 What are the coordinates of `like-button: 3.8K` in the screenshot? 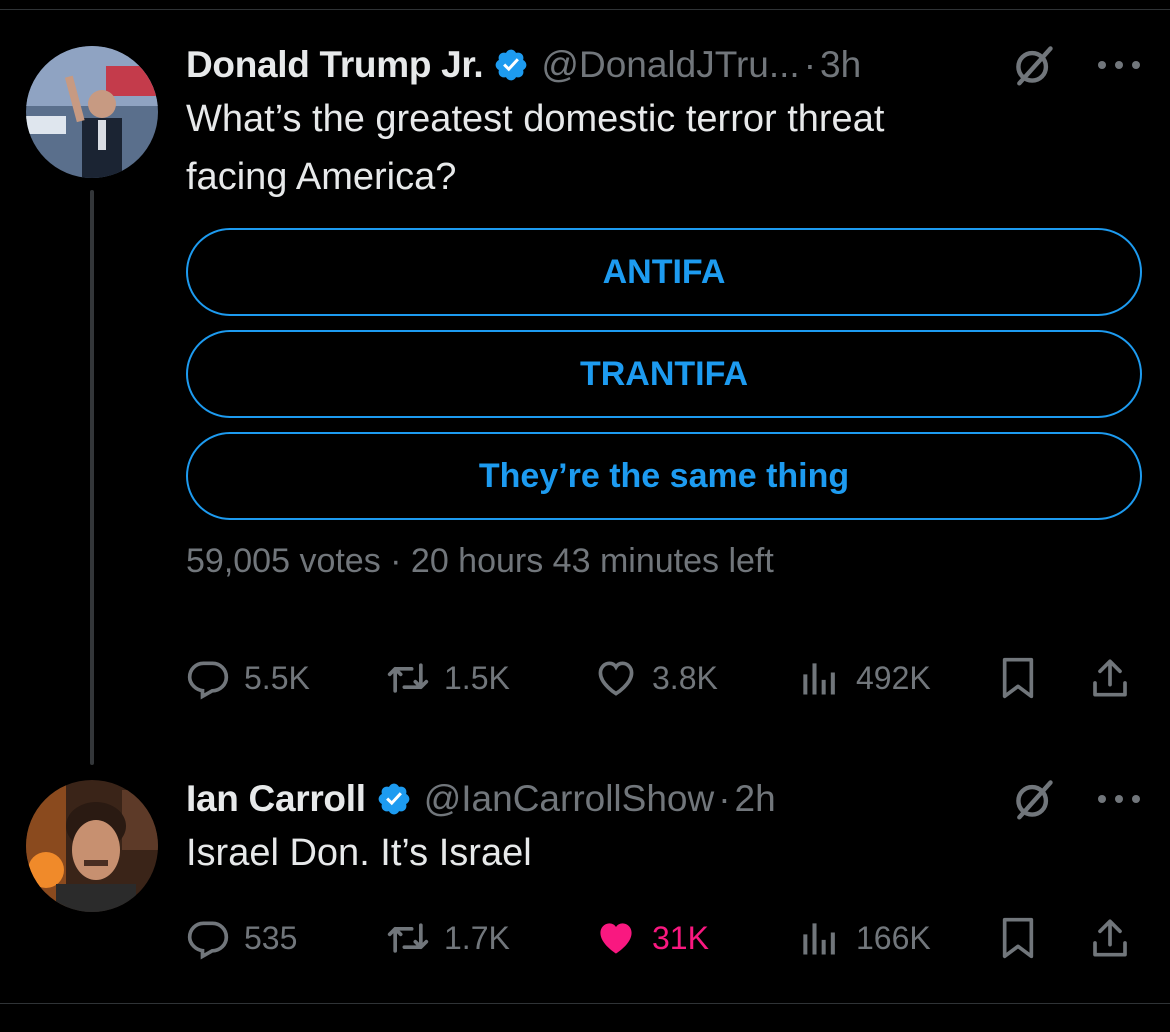 It's located at (656, 678).